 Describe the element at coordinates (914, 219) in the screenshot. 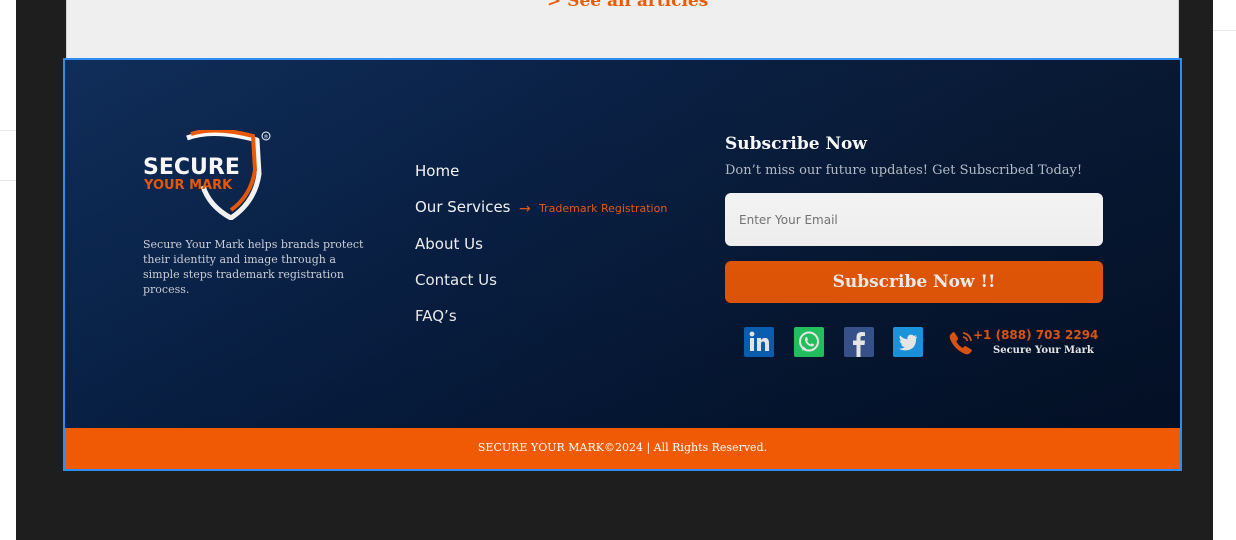

I see `email-input` at that location.